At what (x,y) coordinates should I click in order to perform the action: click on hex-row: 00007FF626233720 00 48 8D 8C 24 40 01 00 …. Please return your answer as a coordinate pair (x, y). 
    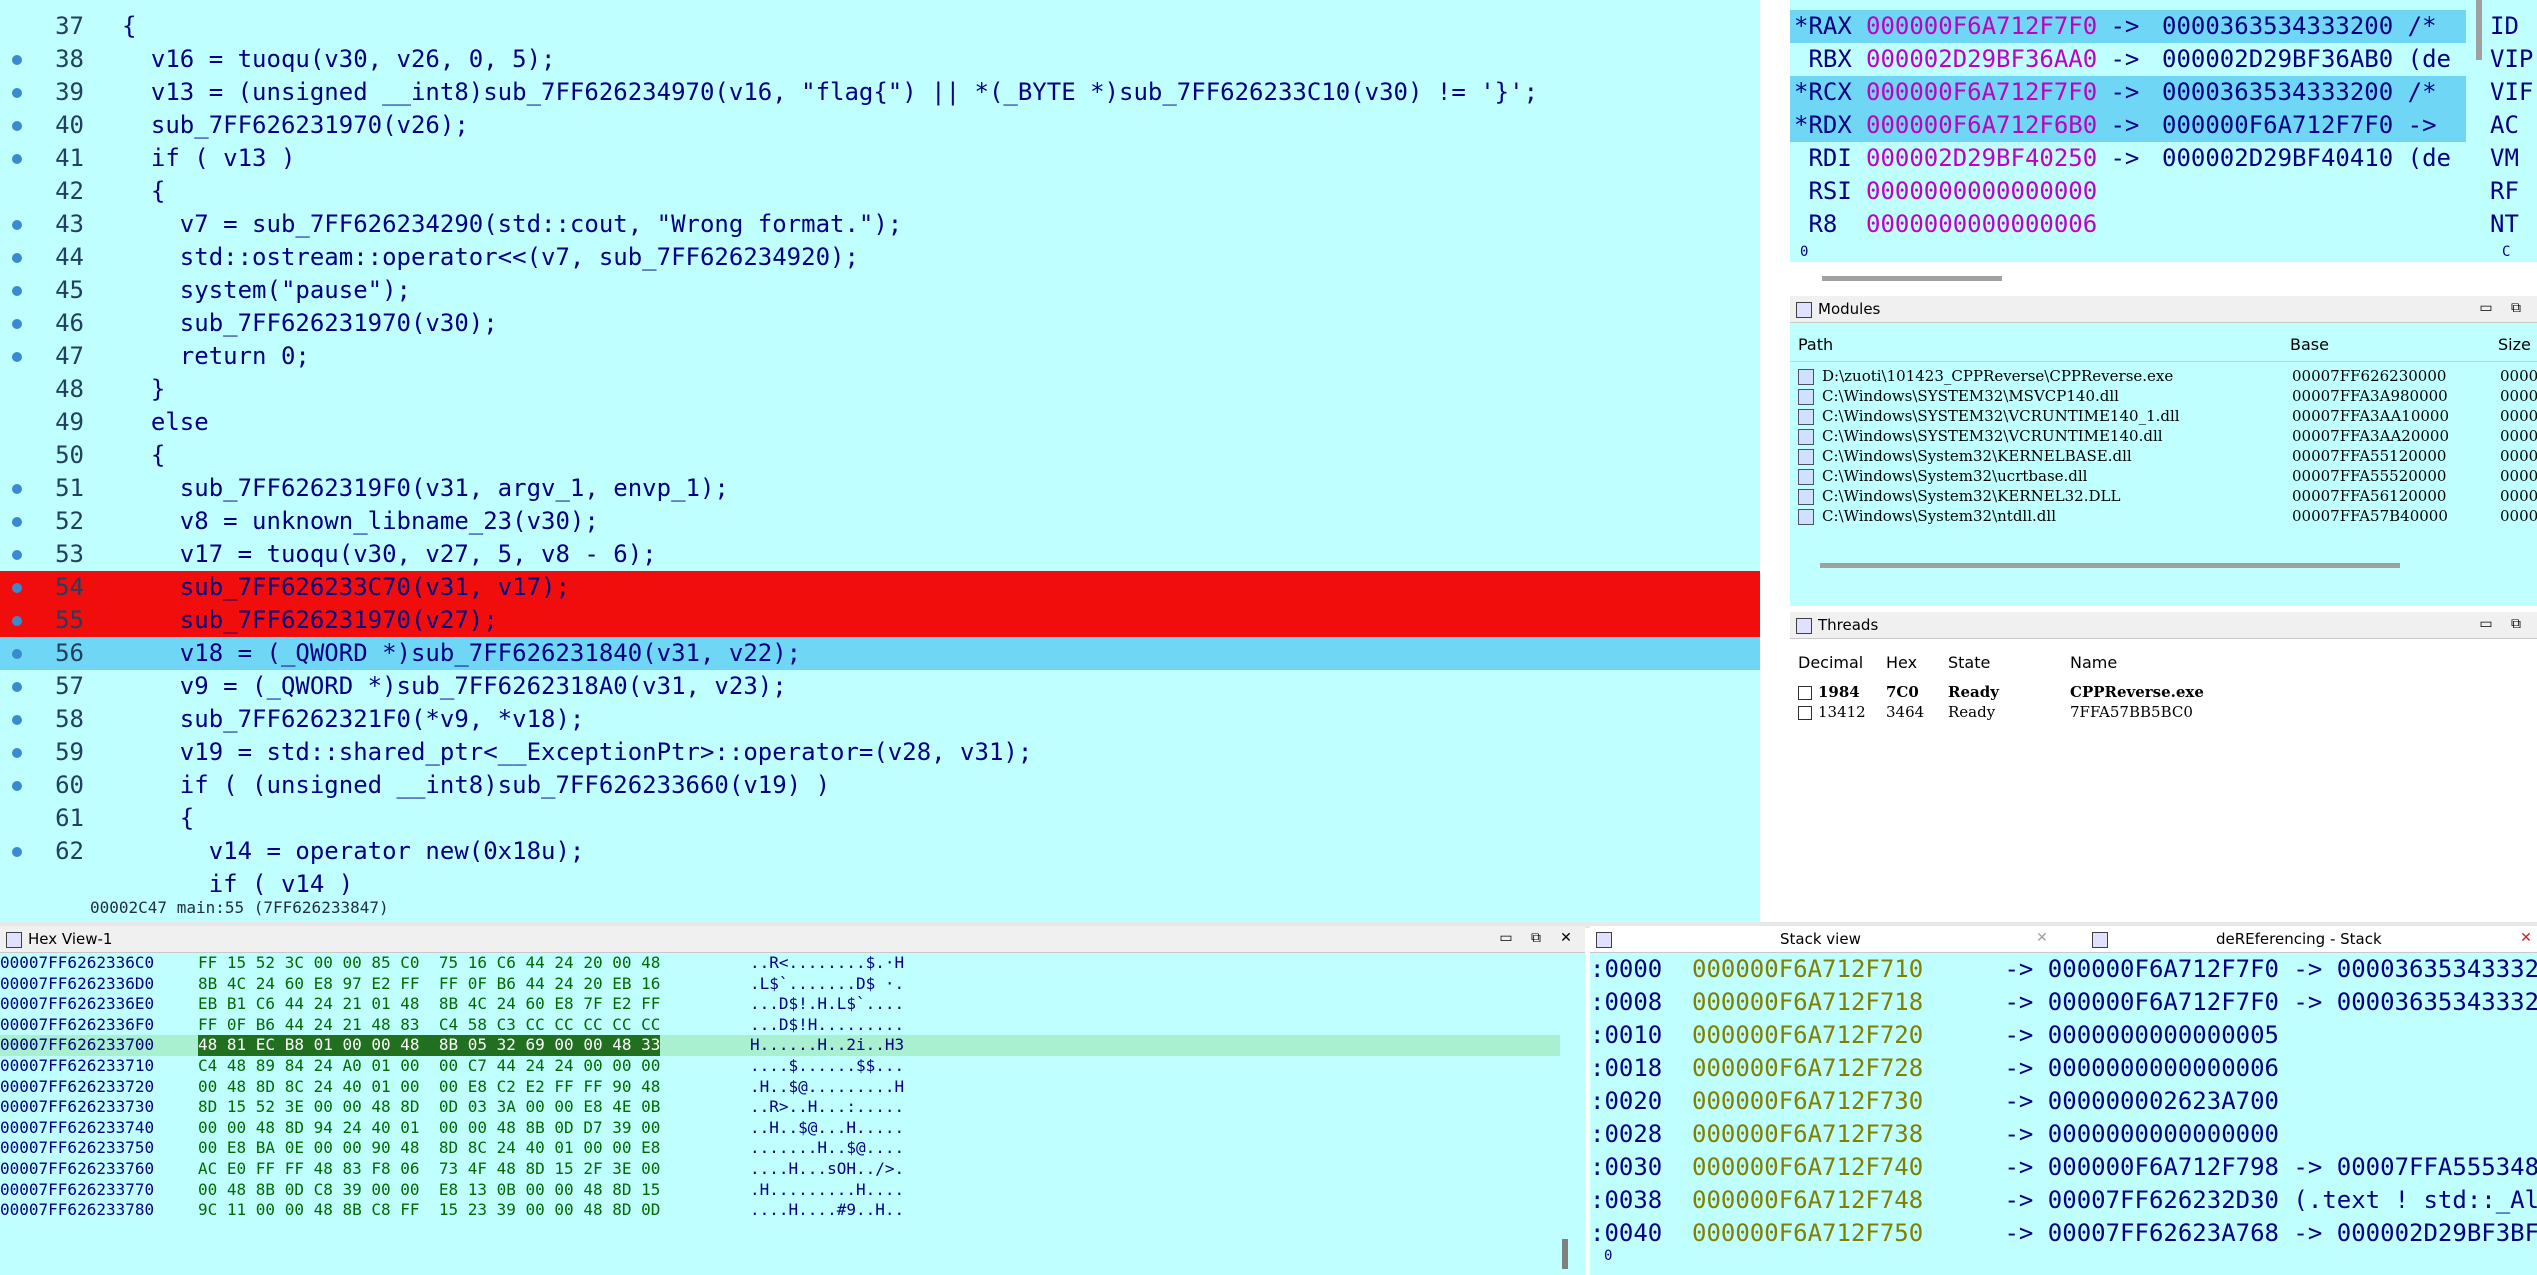
    Looking at the image, I should click on (780, 1087).